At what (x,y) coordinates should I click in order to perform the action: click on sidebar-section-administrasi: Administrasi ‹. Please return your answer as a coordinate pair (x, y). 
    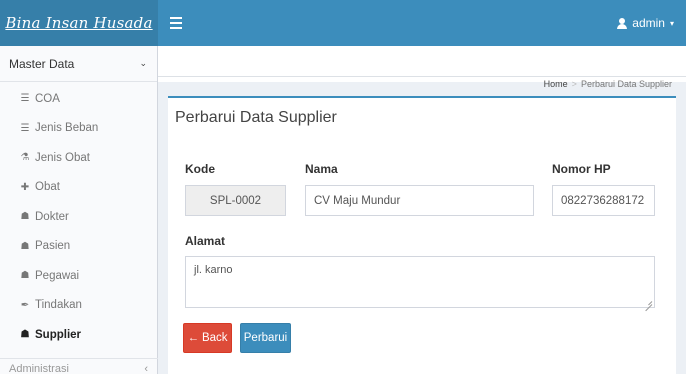
    Looking at the image, I should click on (79, 366).